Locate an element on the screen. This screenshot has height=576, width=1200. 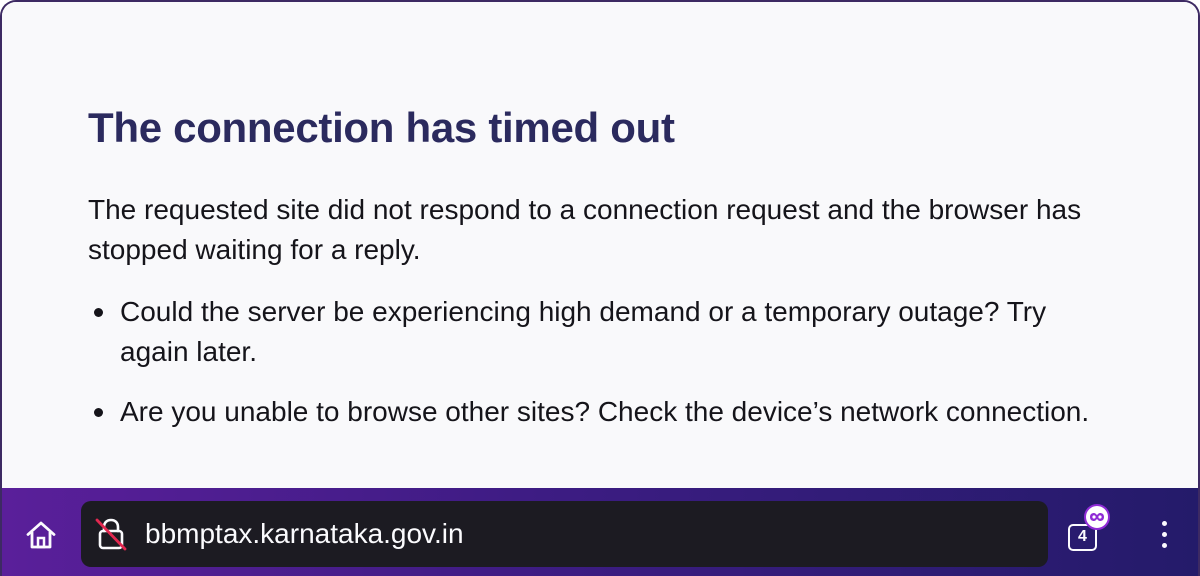
menu-button is located at coordinates (1164, 534).